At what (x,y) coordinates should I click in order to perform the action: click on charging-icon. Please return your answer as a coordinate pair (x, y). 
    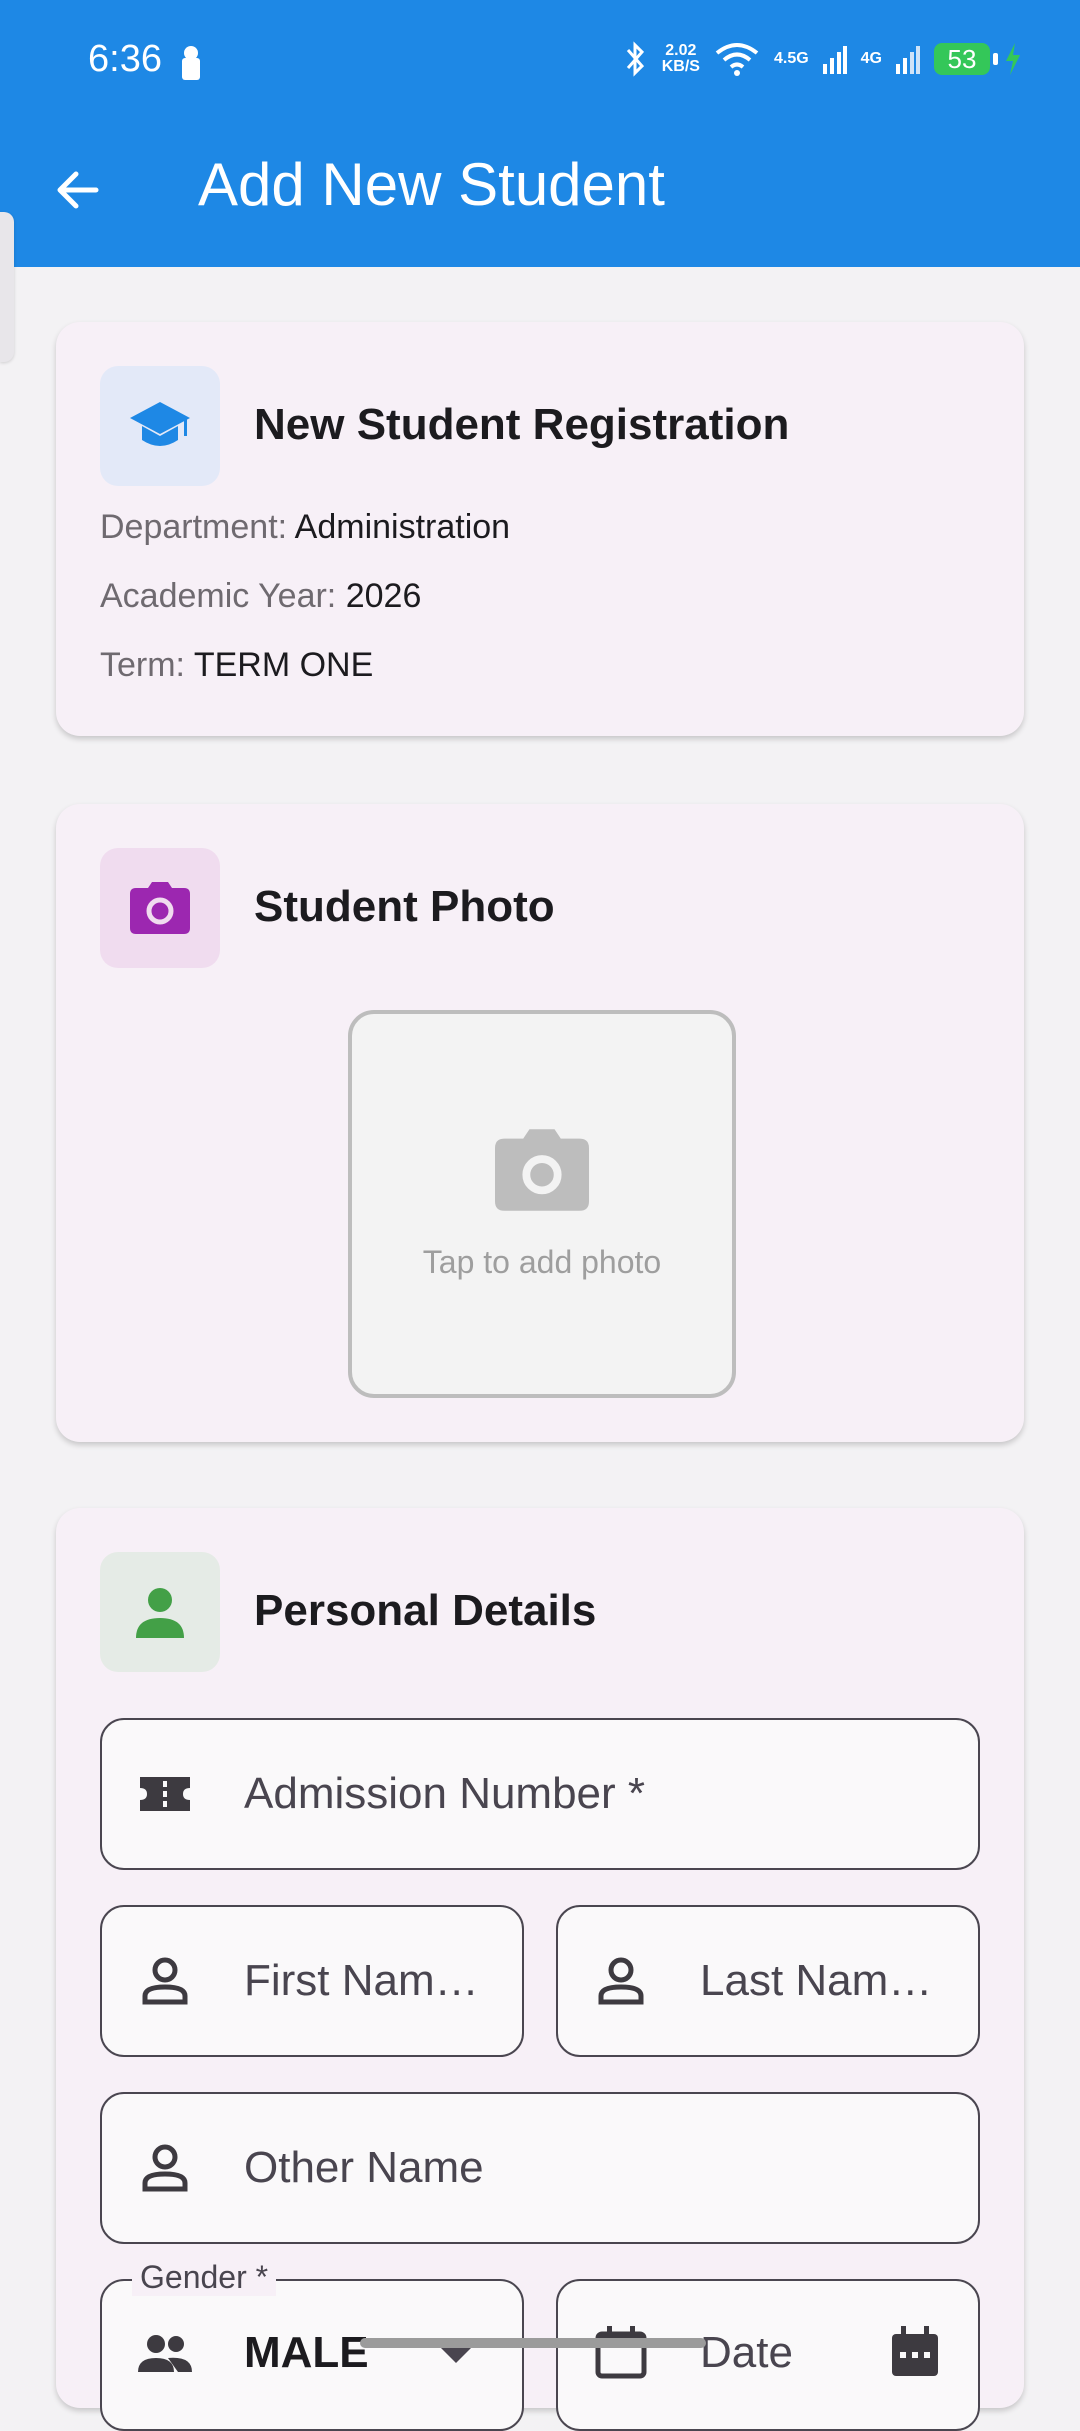
    Looking at the image, I should click on (1013, 59).